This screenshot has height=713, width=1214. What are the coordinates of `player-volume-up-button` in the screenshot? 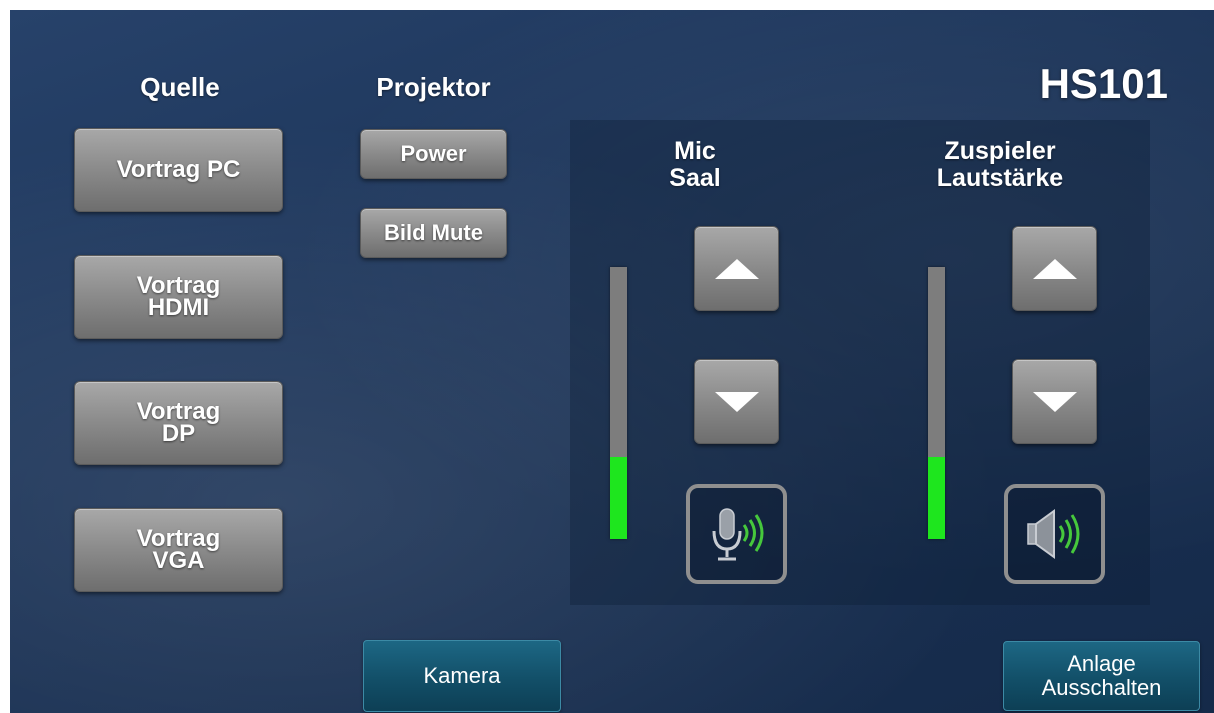 It's located at (1054, 268).